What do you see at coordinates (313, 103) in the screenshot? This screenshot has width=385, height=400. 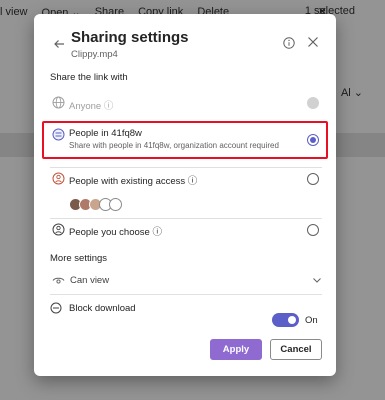 I see `option-anyone-radio` at bounding box center [313, 103].